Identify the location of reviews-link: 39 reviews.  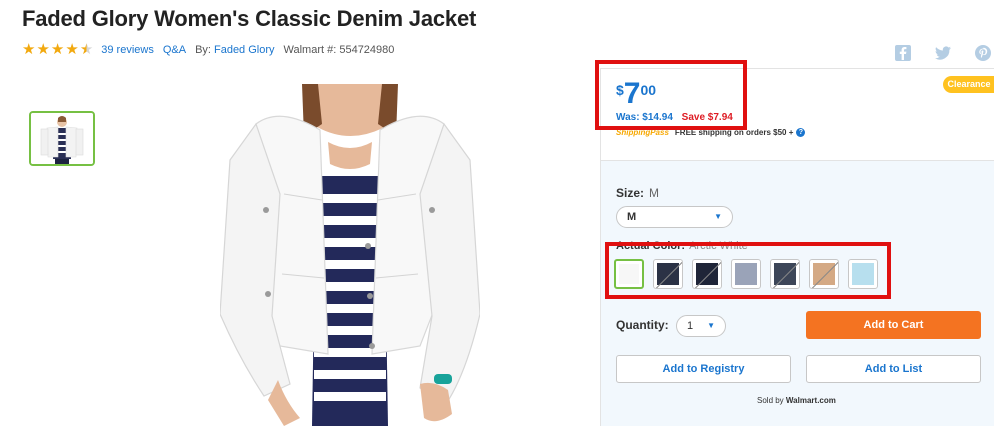
(127, 50).